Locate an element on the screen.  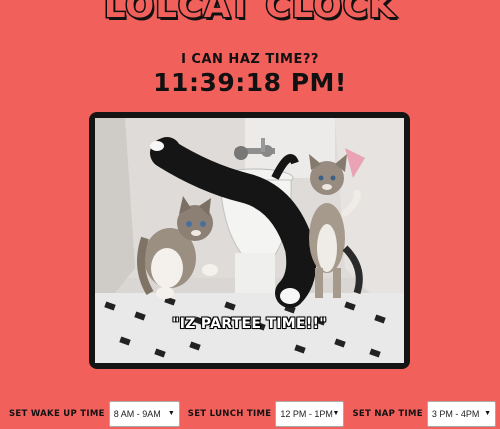
app-title: LOLCAT CLOCK is located at coordinates (249, 14).